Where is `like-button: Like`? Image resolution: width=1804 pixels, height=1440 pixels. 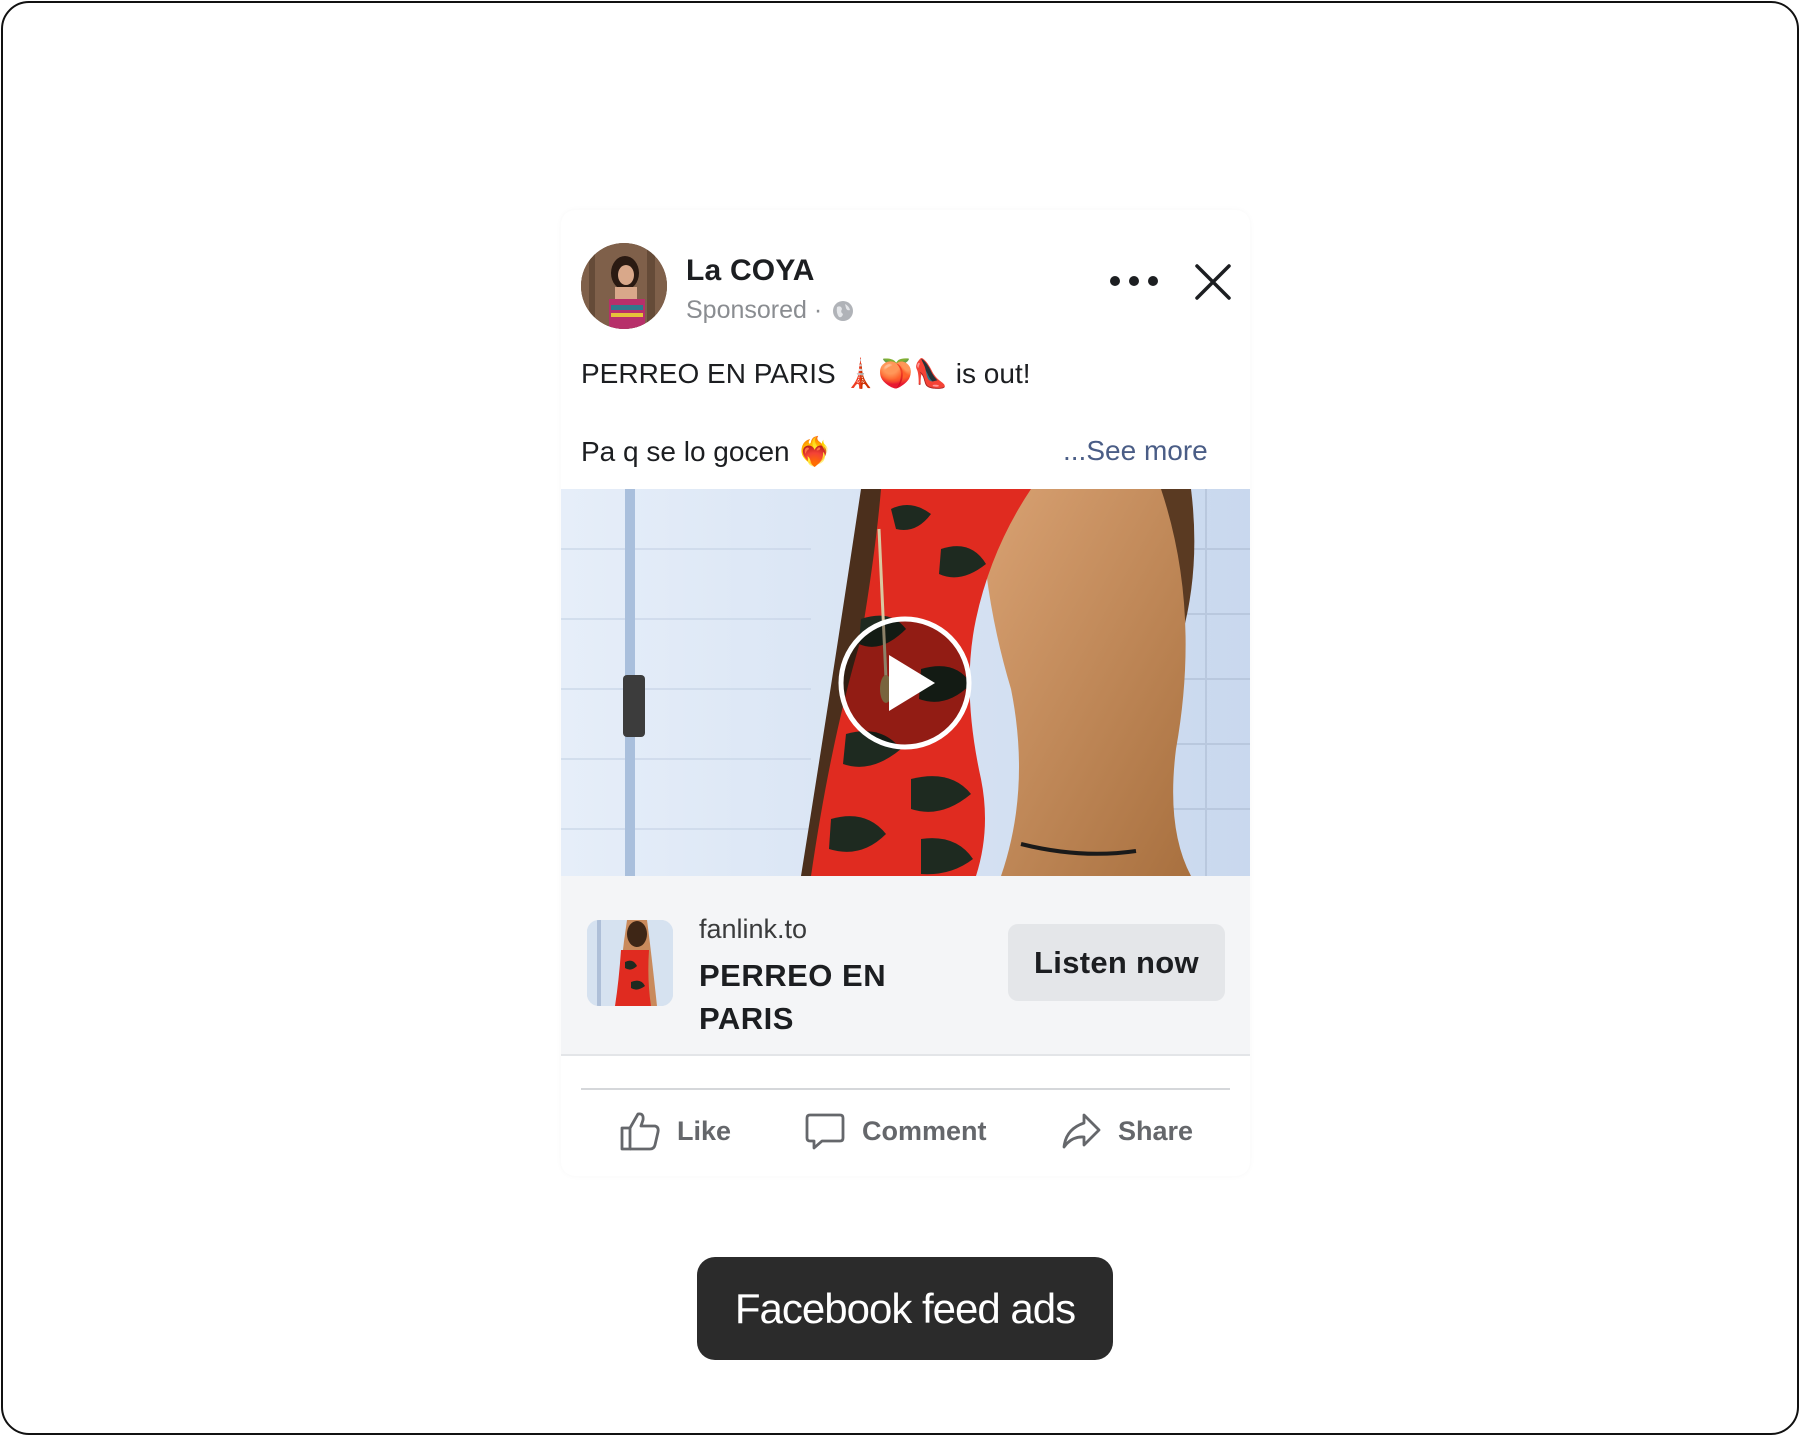
like-button: Like is located at coordinates (675, 1131).